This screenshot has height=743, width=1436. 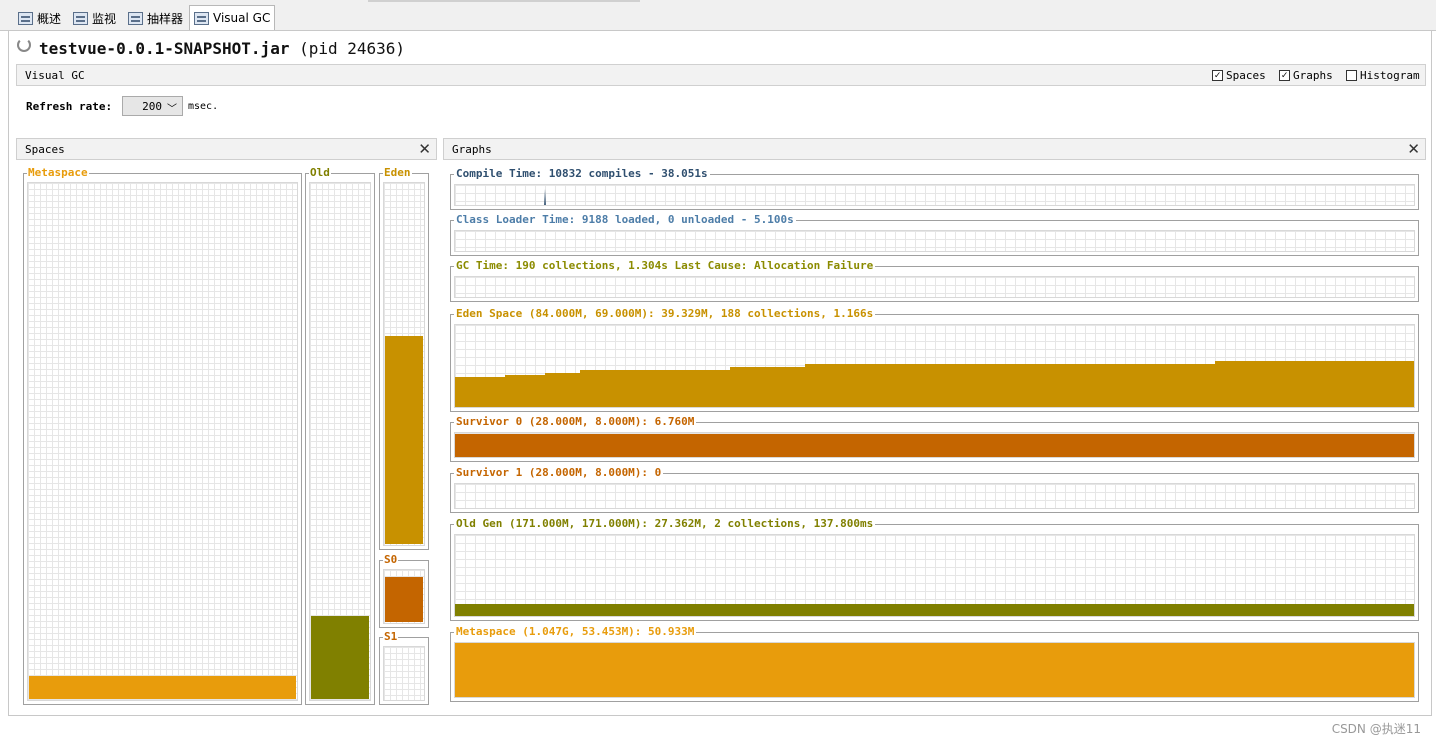 I want to click on title-bar-edge, so click(x=504, y=1).